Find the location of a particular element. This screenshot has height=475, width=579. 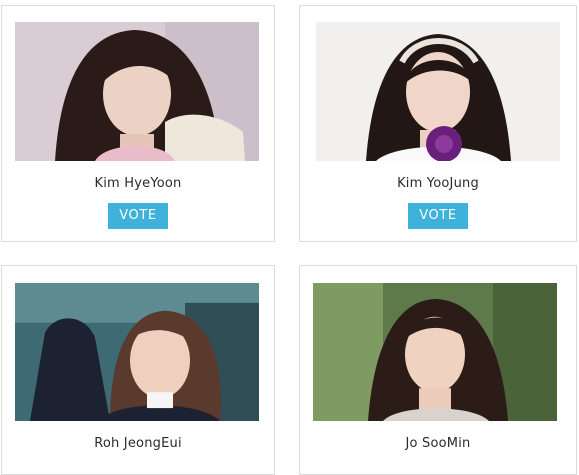

candidate-name: Kim YooJung is located at coordinates (438, 183).